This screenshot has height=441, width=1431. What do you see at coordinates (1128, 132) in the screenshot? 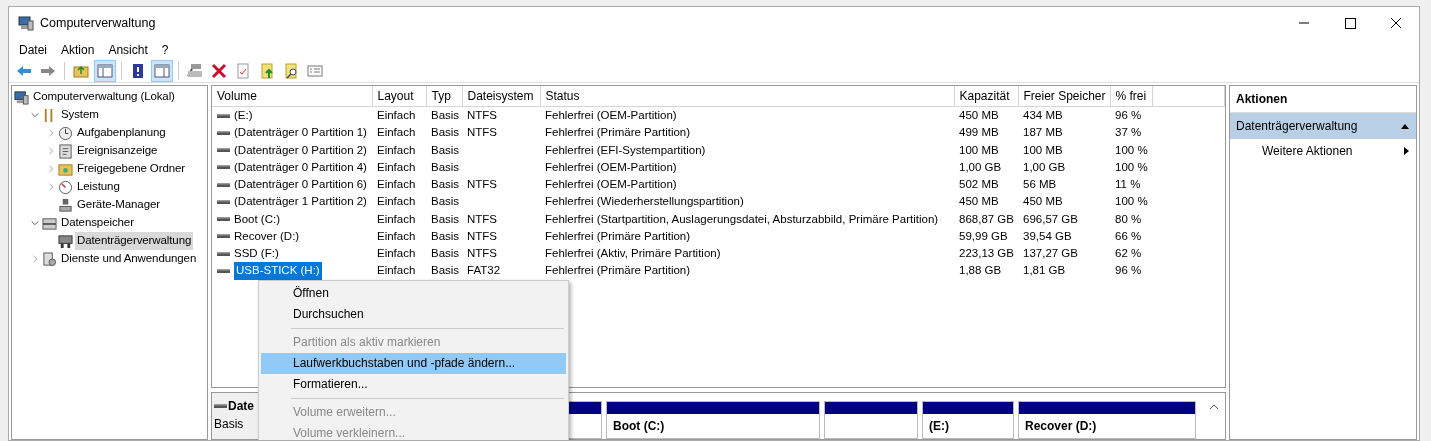
I see `table-cell: 37 %` at bounding box center [1128, 132].